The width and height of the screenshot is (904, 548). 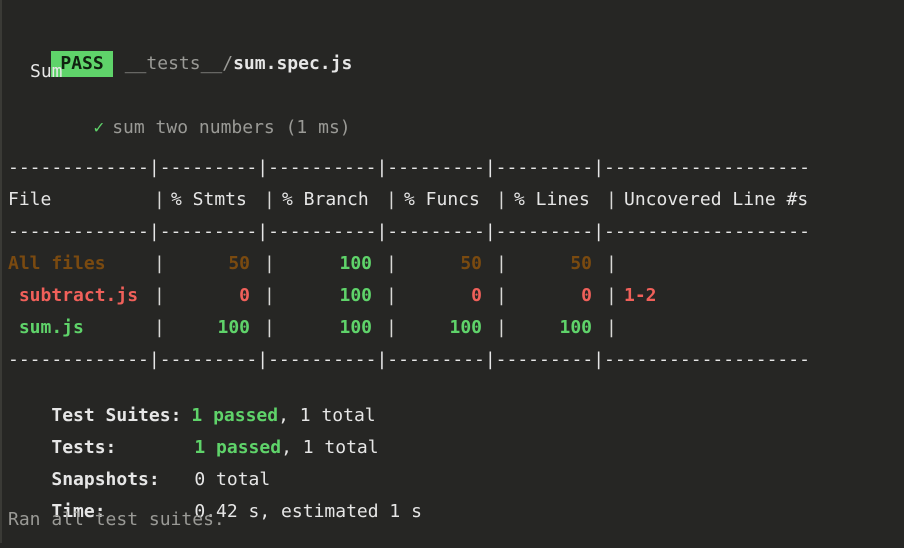 I want to click on cell-funcs: 100, so click(x=465, y=327).